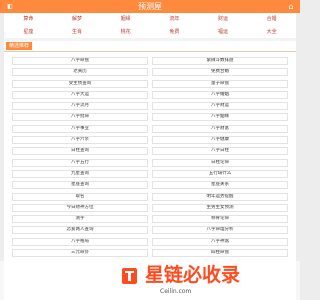 The height and width of the screenshot is (300, 320). Describe the element at coordinates (80, 196) in the screenshot. I see `list-link: 取名` at that location.